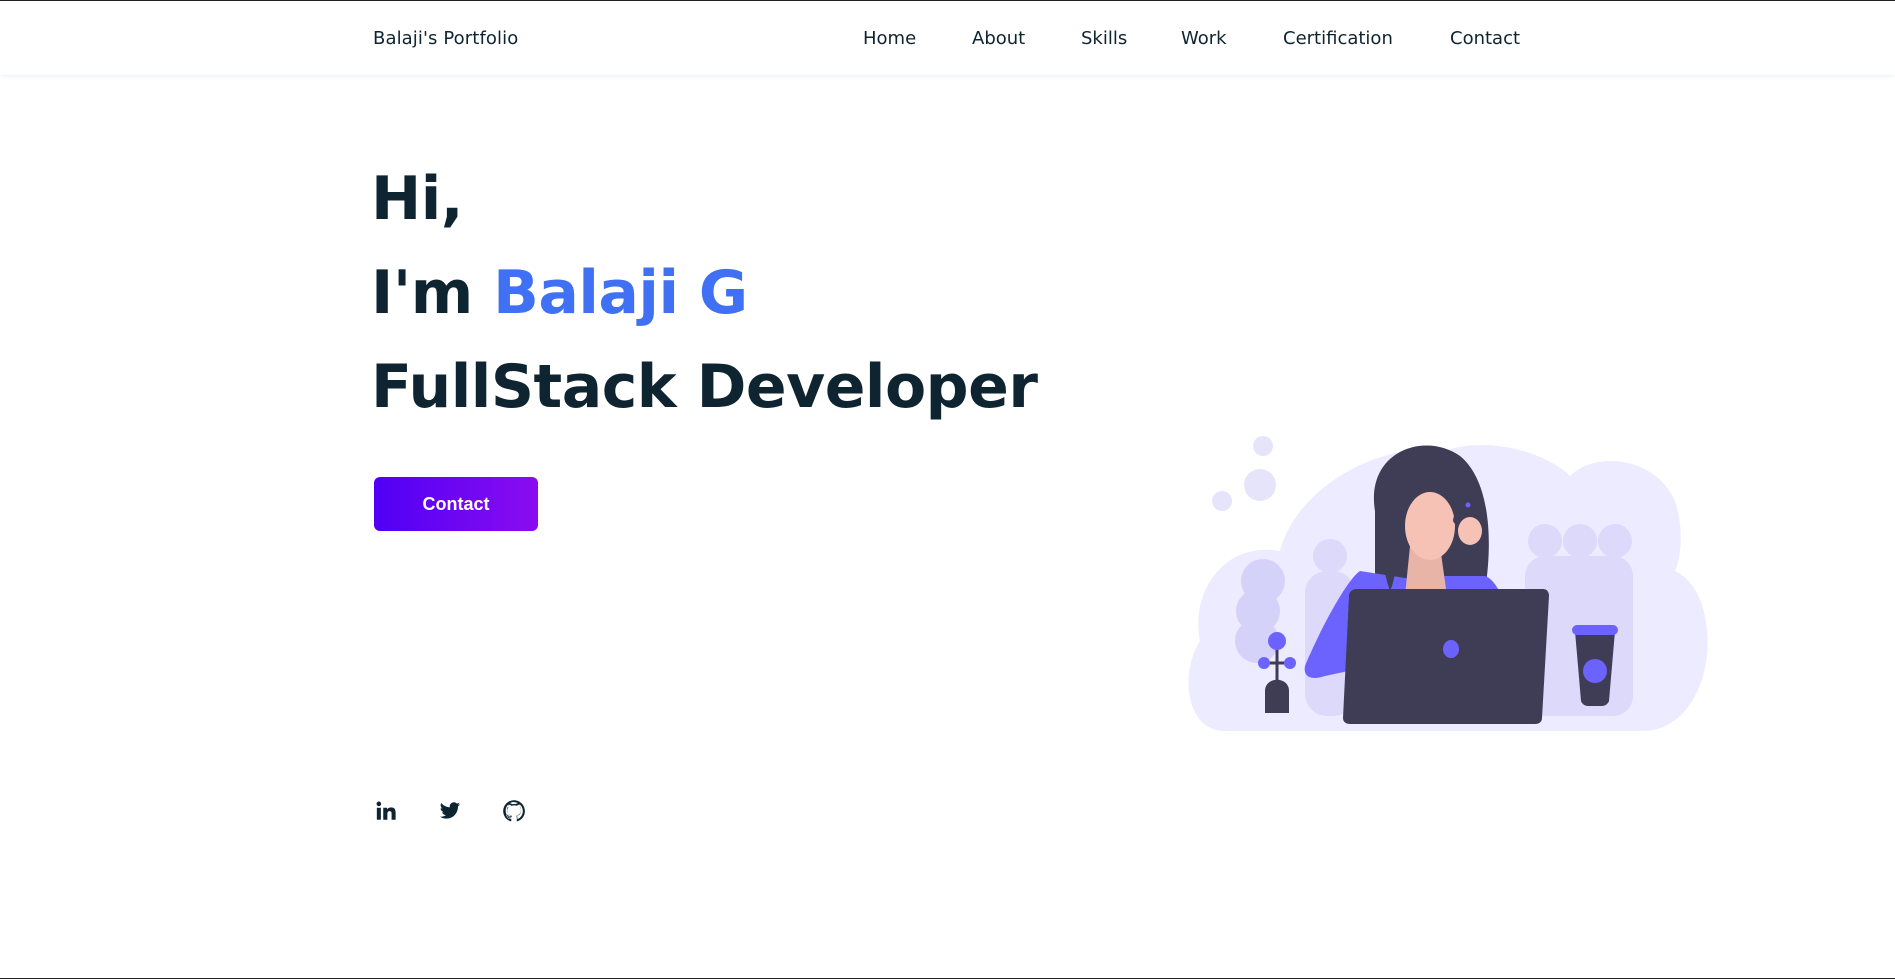  Describe the element at coordinates (445, 38) in the screenshot. I see `site-logo: Balaji's Portfolio` at that location.